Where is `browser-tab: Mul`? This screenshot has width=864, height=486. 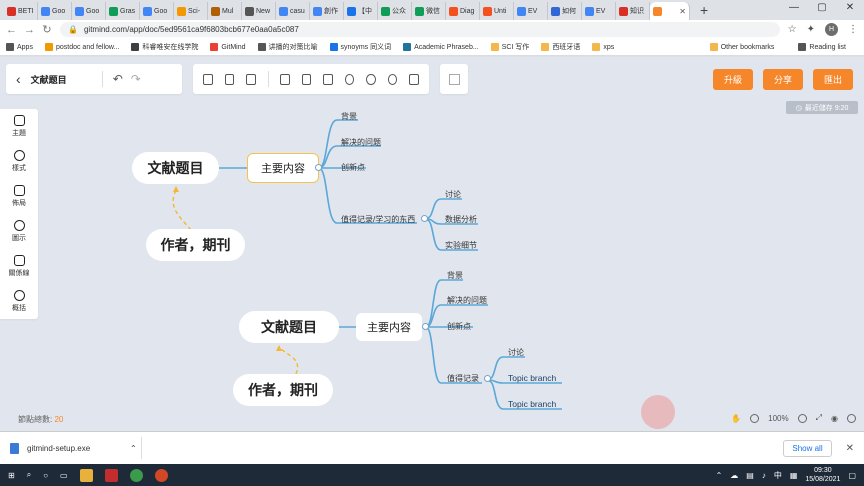 browser-tab: Mul is located at coordinates (225, 11).